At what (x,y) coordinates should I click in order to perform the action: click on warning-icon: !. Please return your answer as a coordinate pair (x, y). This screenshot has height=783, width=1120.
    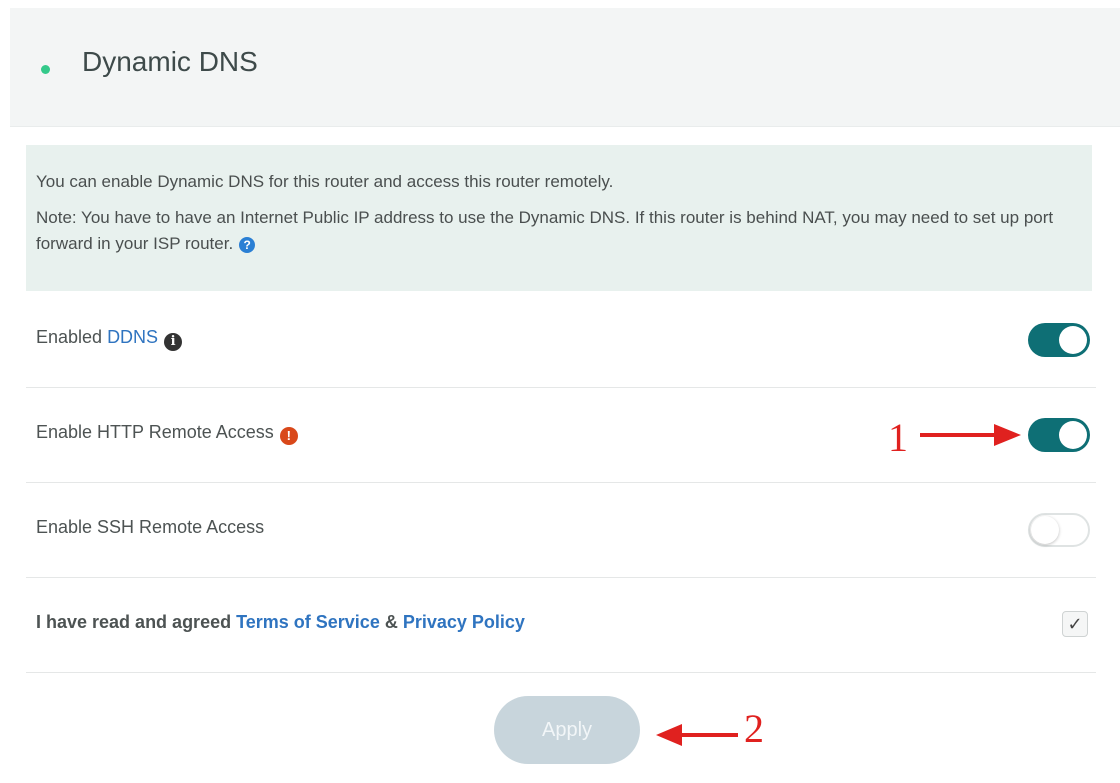
    Looking at the image, I should click on (288, 436).